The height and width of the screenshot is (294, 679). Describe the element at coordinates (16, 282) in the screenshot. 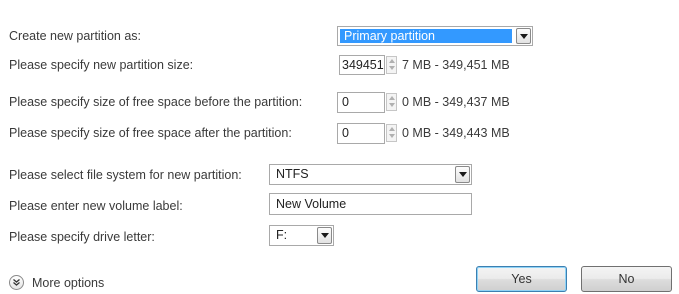

I see `double-chevron-down-icon` at that location.